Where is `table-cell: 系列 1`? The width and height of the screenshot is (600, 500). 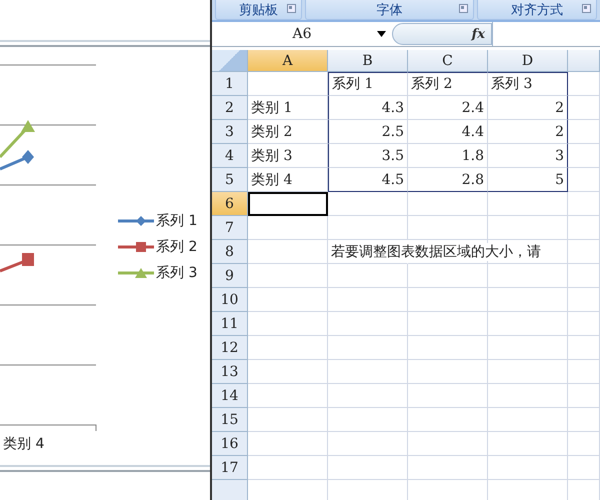
table-cell: 系列 1 is located at coordinates (368, 84).